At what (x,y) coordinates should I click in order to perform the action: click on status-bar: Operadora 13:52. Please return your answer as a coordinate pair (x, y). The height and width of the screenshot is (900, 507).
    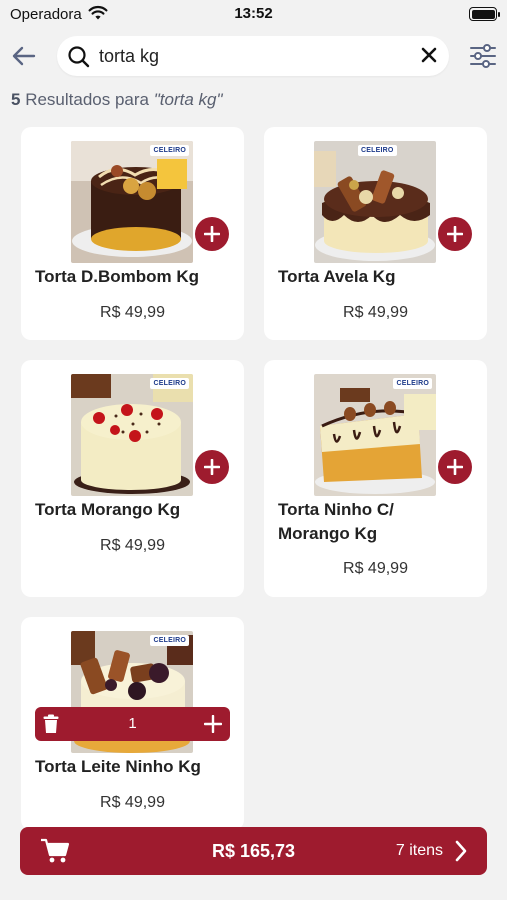
    Looking at the image, I should click on (253, 14).